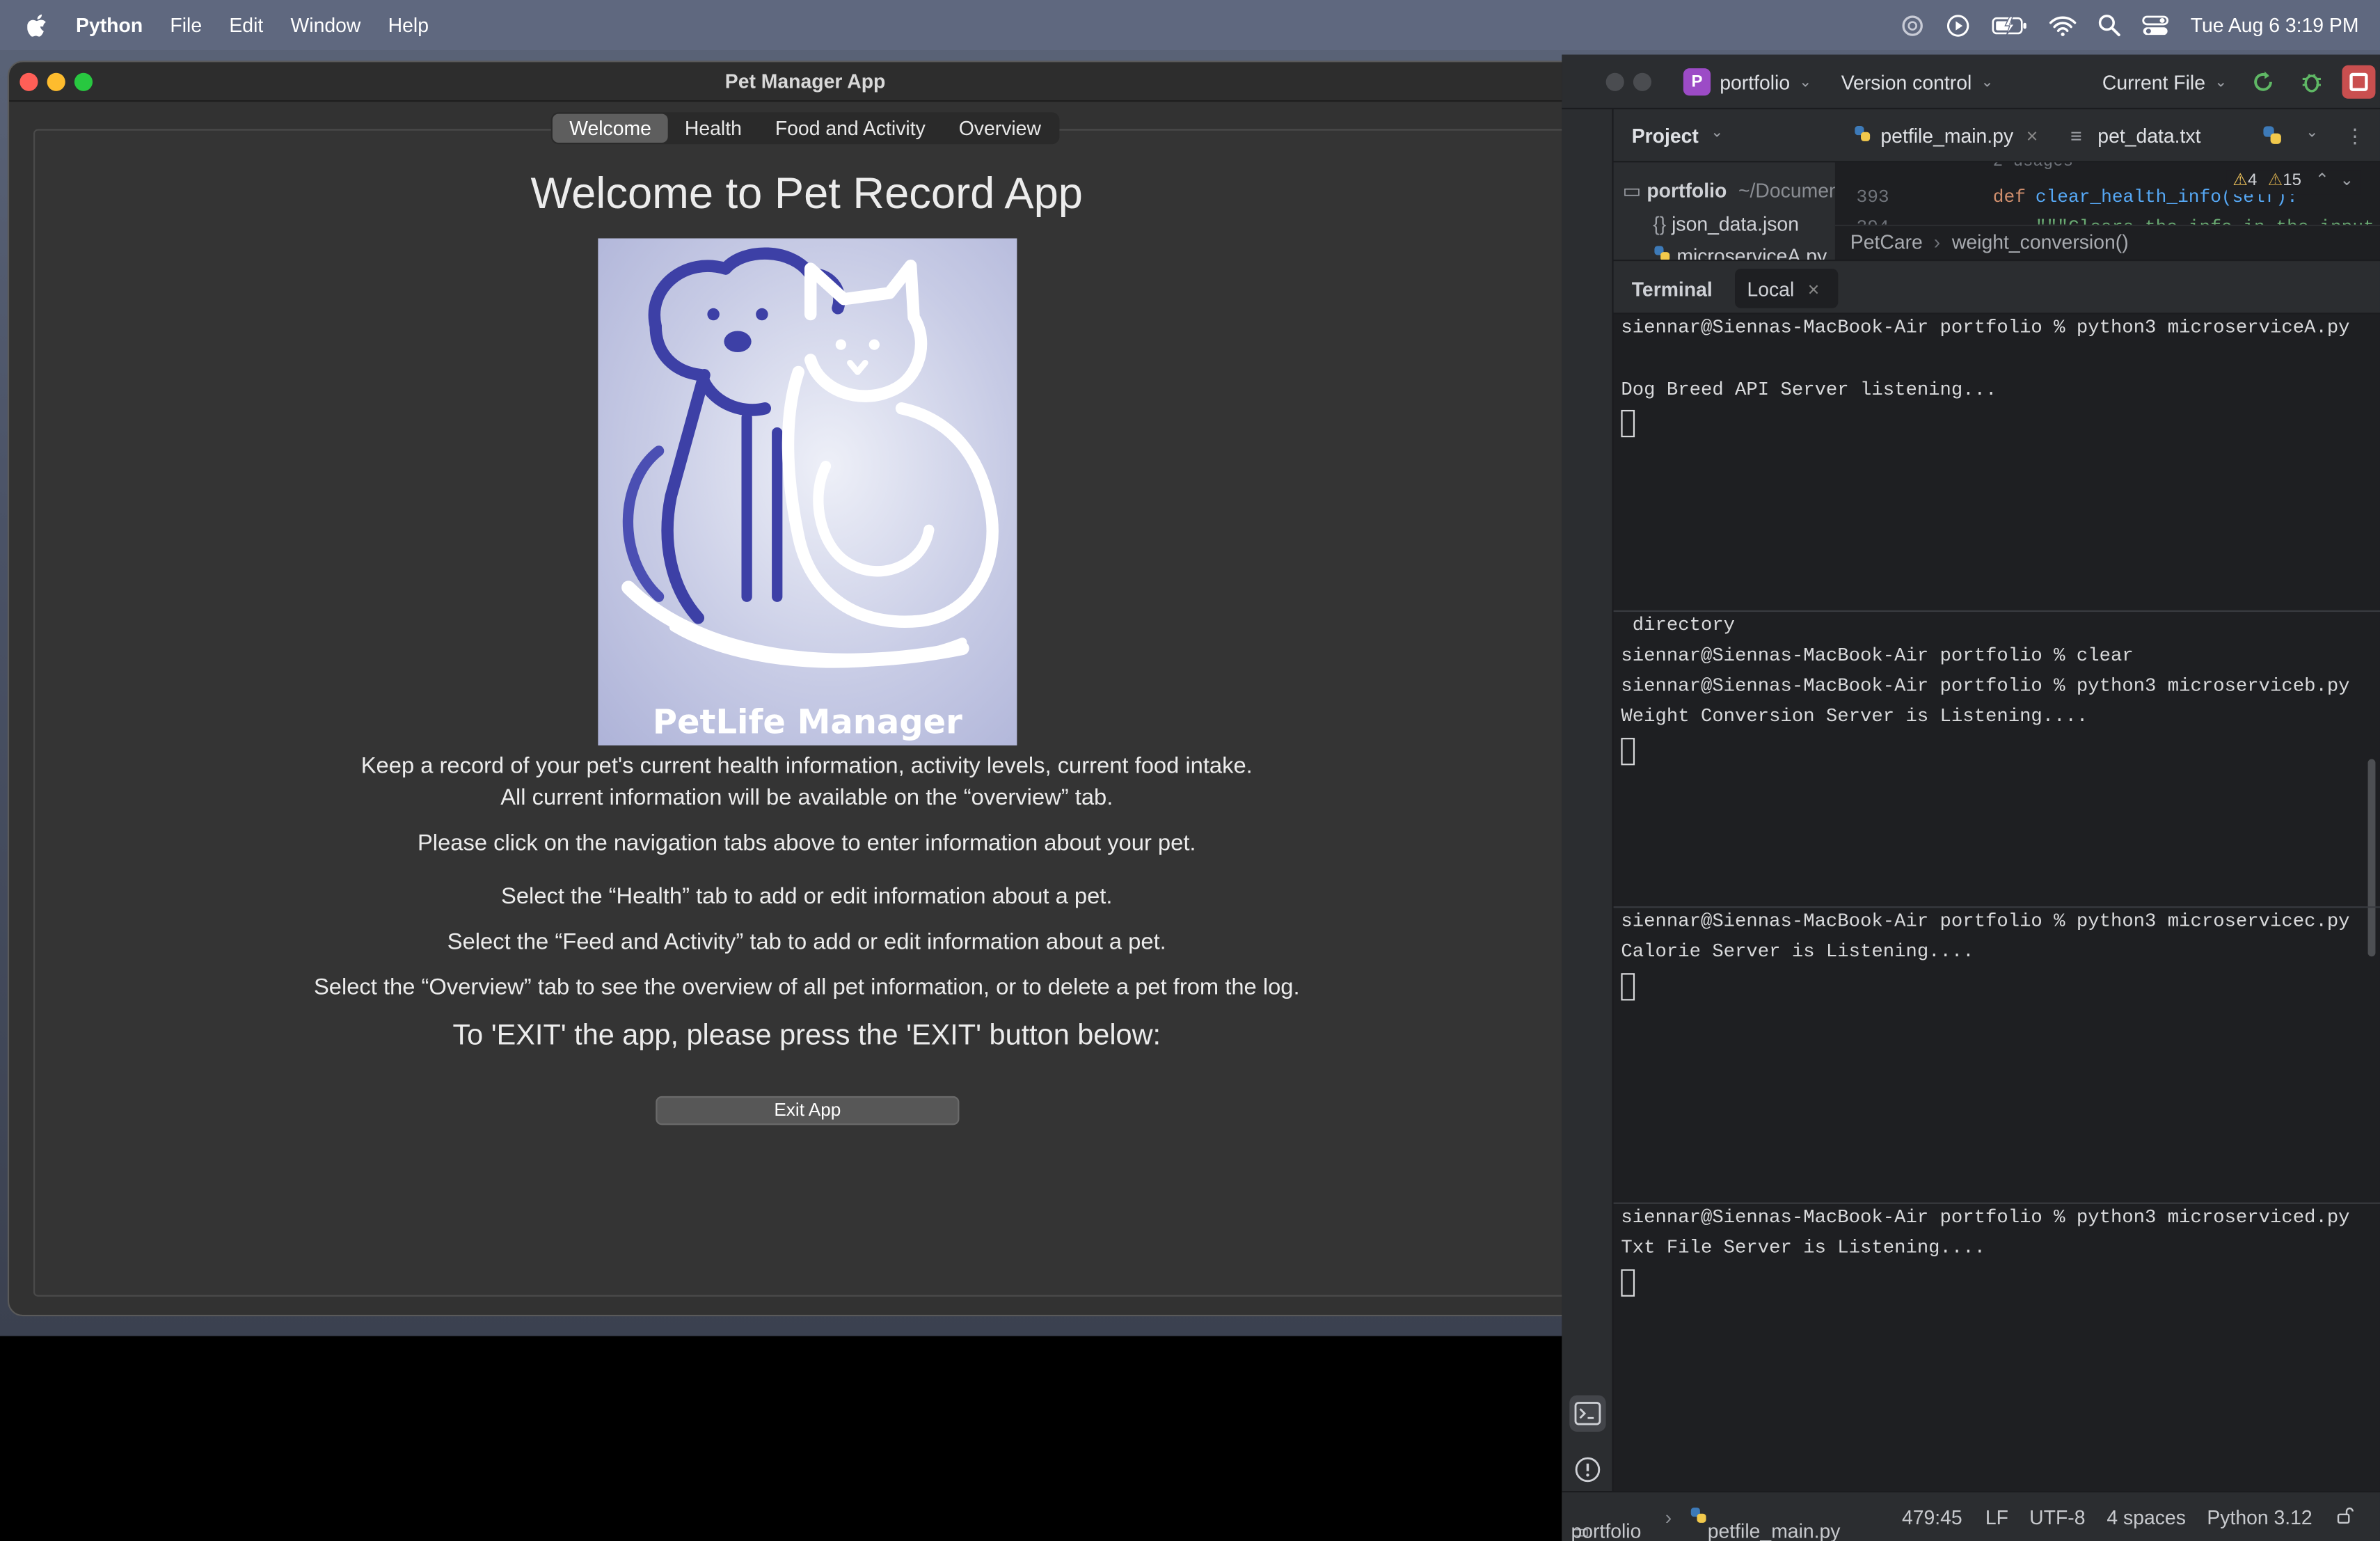 The width and height of the screenshot is (2380, 1541). I want to click on more-options-icon: ⋮, so click(2355, 137).